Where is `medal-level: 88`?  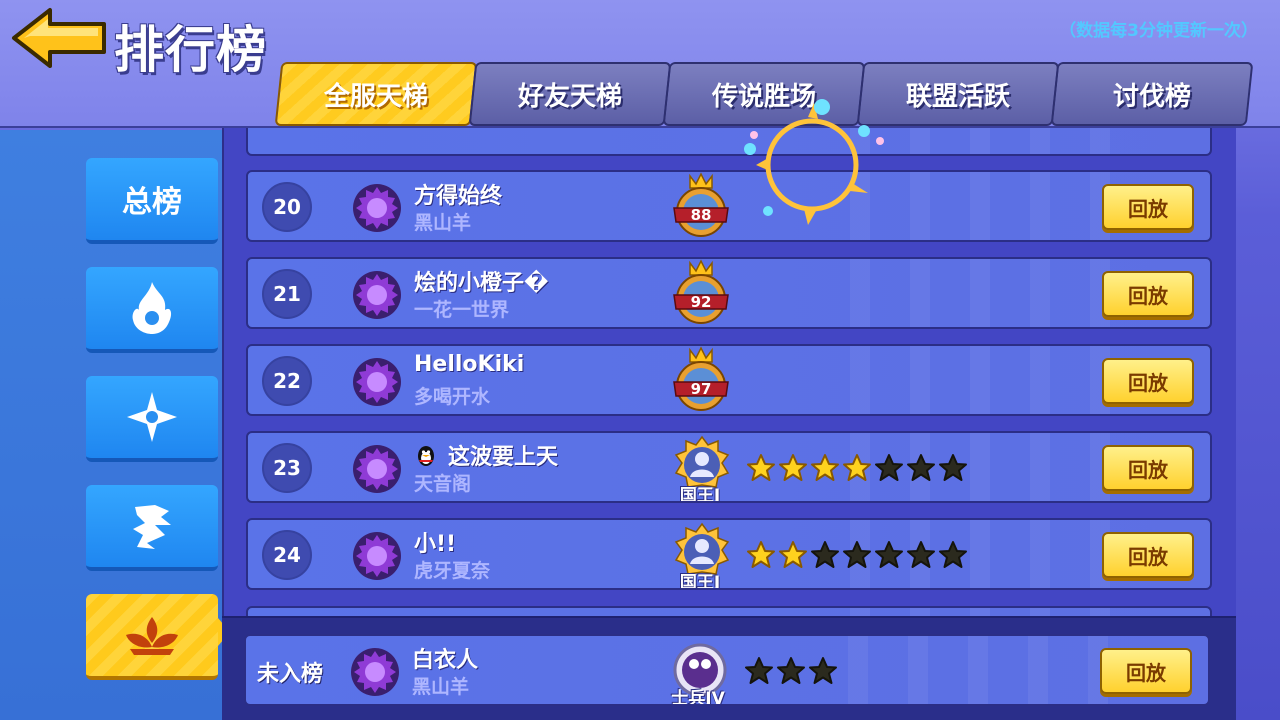 medal-level: 88 is located at coordinates (701, 215).